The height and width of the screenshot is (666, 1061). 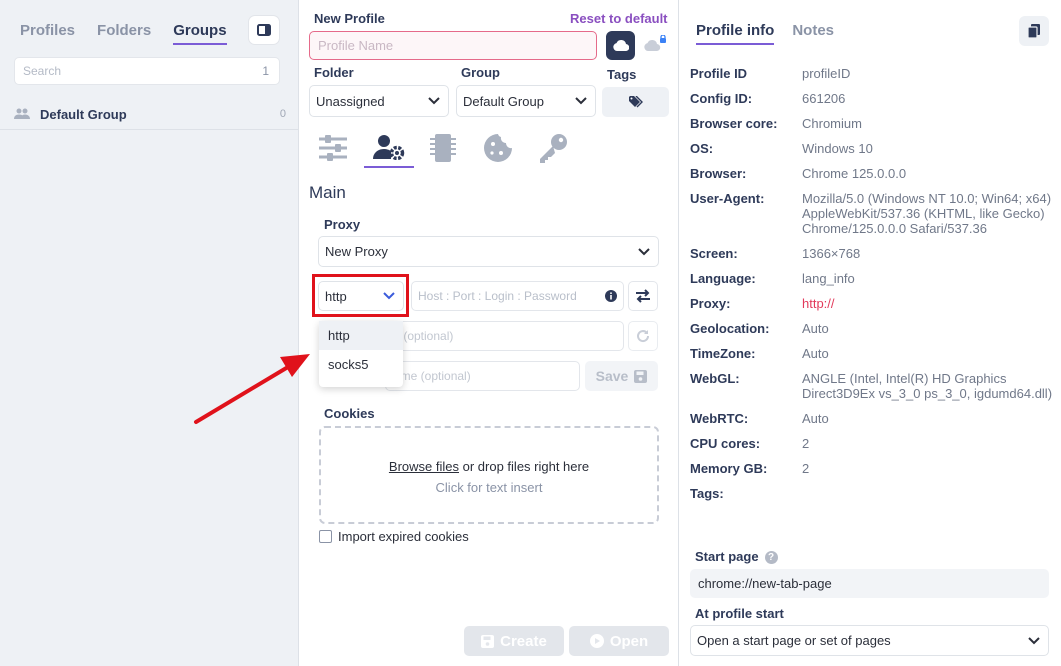 I want to click on dropdown-option-http: http, so click(x=361, y=335).